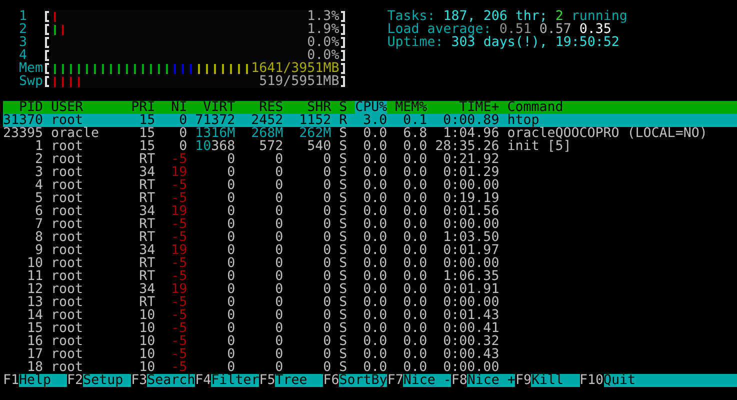 The width and height of the screenshot is (737, 400). I want to click on function-key-button: Help, so click(43, 380).